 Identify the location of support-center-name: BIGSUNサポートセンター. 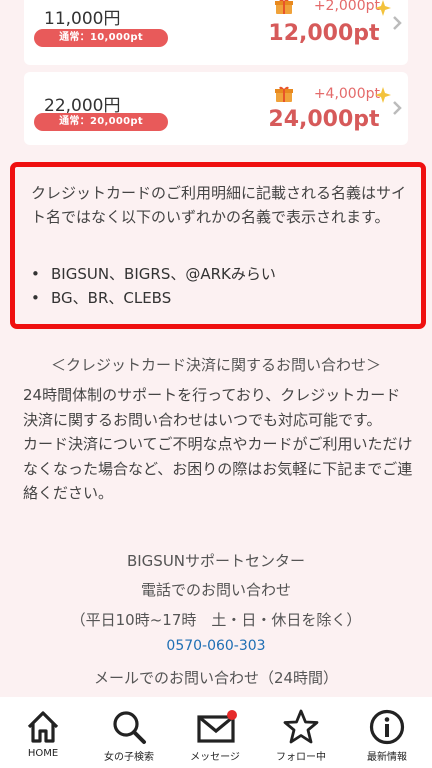
(216, 561).